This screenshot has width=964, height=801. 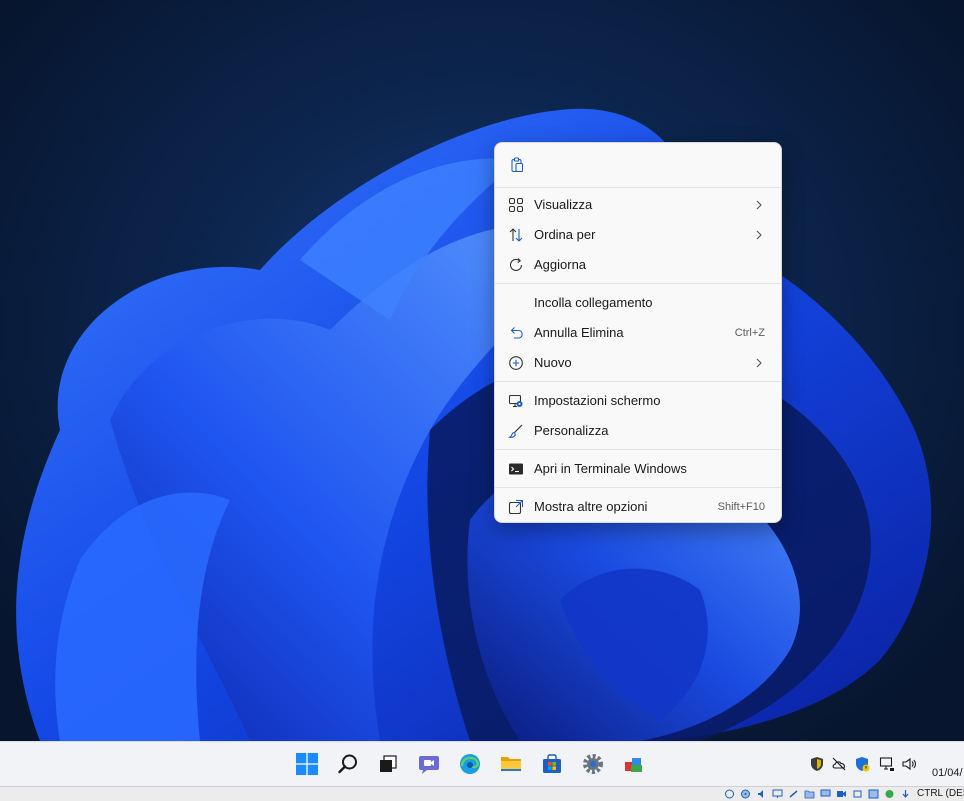 I want to click on hard-disk-icon, so click(x=729, y=794).